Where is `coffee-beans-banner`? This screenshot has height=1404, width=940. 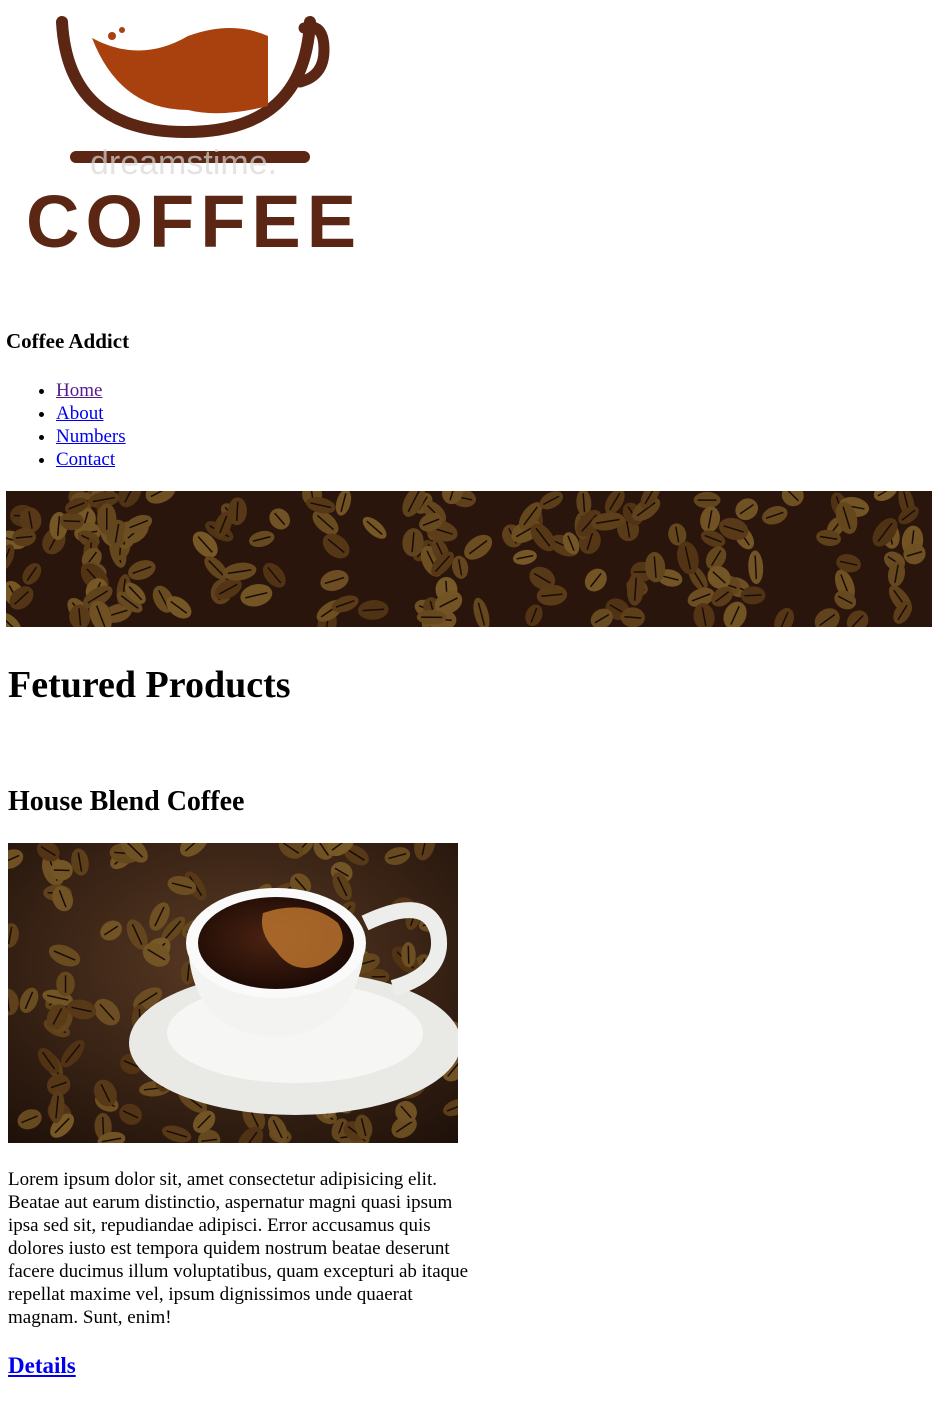
coffee-beans-banner is located at coordinates (469, 559).